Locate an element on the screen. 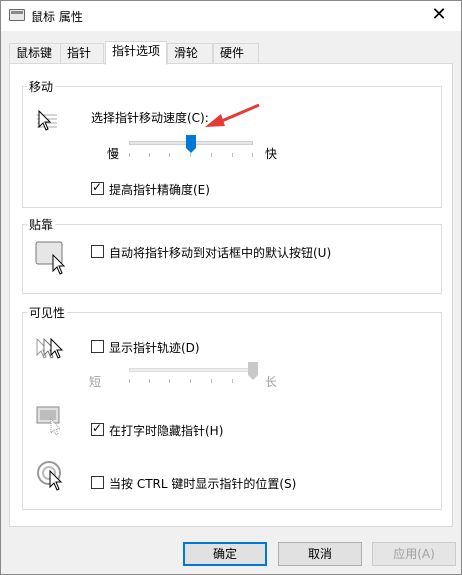 The image size is (462, 575). tab-buttons: 鼠标键 is located at coordinates (35, 53).